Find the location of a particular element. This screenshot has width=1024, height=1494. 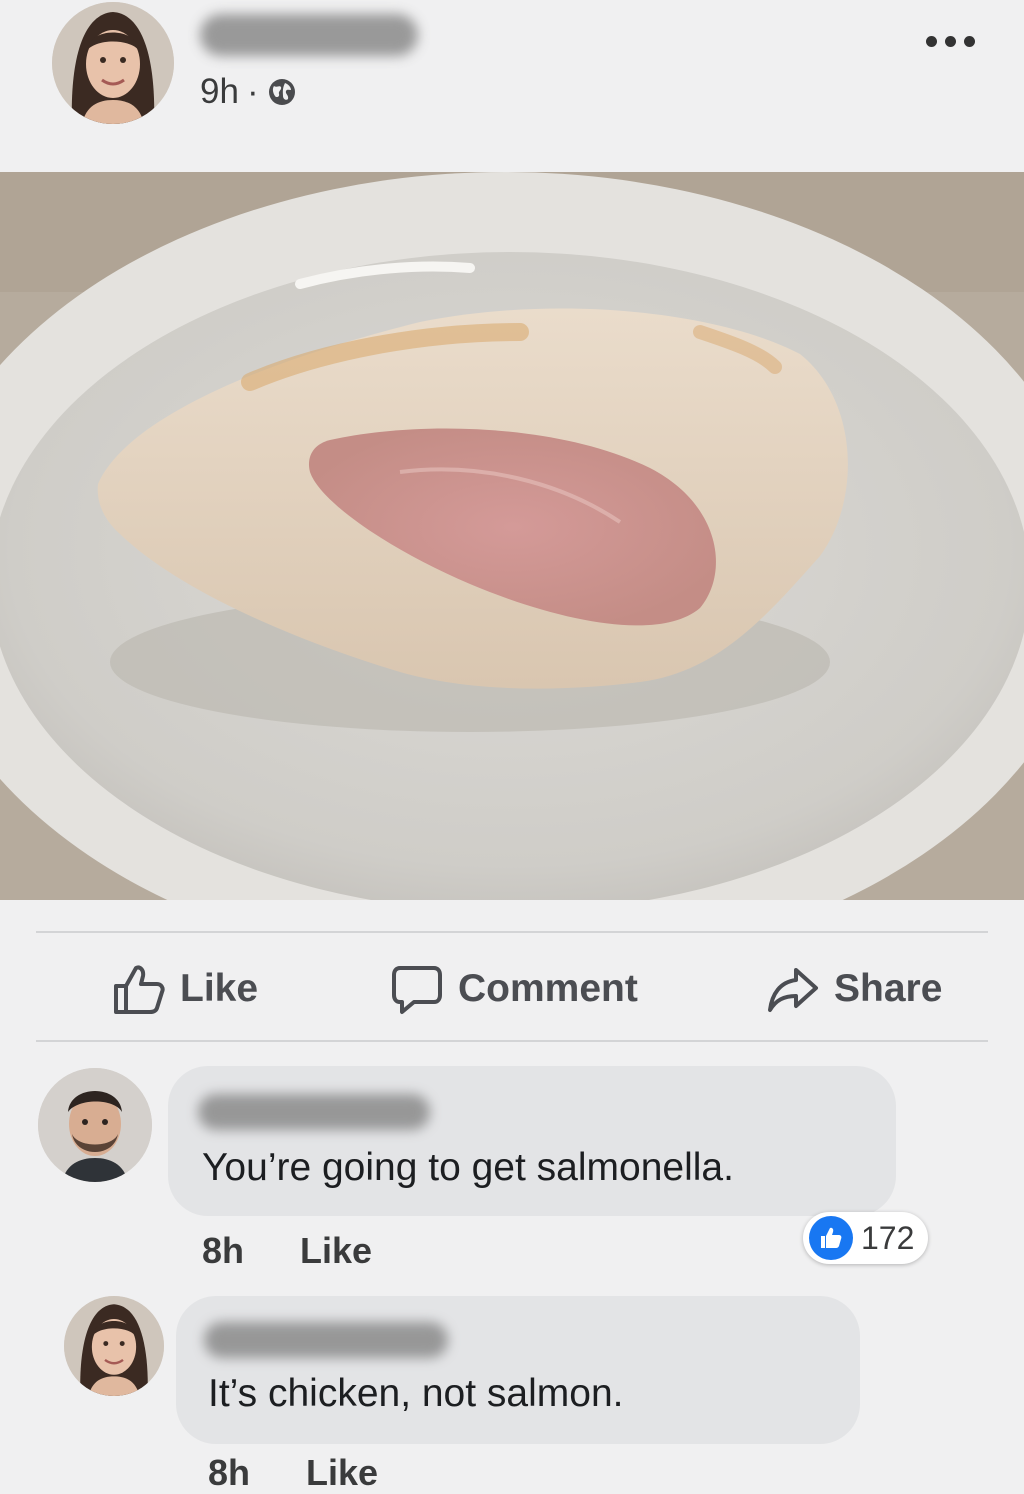

like-button-label: Like is located at coordinates (219, 988).